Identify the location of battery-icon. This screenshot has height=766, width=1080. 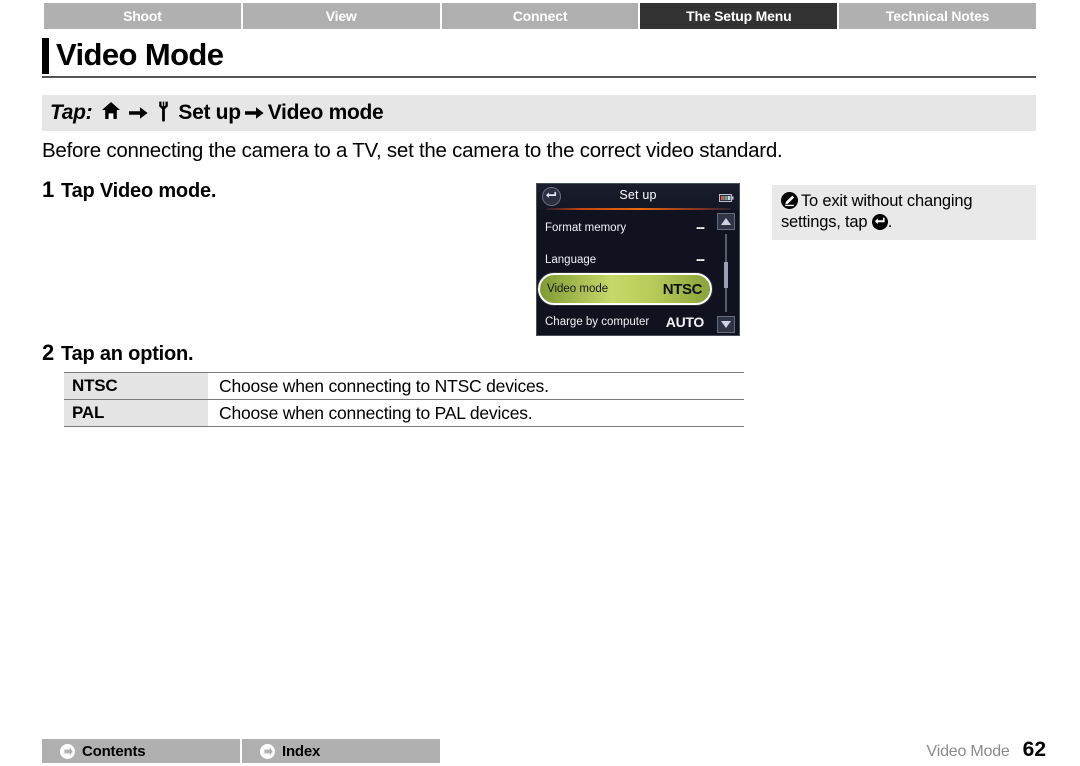
(726, 195).